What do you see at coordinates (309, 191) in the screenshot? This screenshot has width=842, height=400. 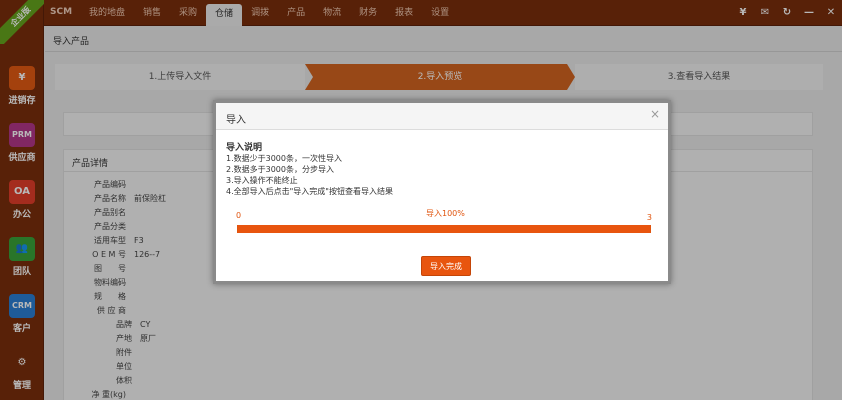 I see `instruction-line: 4.全部导入后点击"导入完成"按钮查看导入结果` at bounding box center [309, 191].